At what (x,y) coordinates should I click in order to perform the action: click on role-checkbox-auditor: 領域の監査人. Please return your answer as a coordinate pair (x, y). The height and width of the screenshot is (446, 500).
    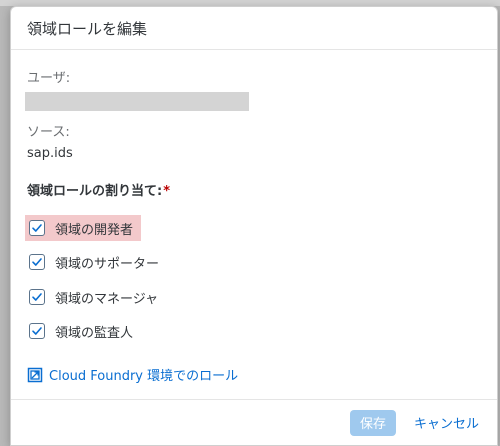
    Looking at the image, I should click on (83, 331).